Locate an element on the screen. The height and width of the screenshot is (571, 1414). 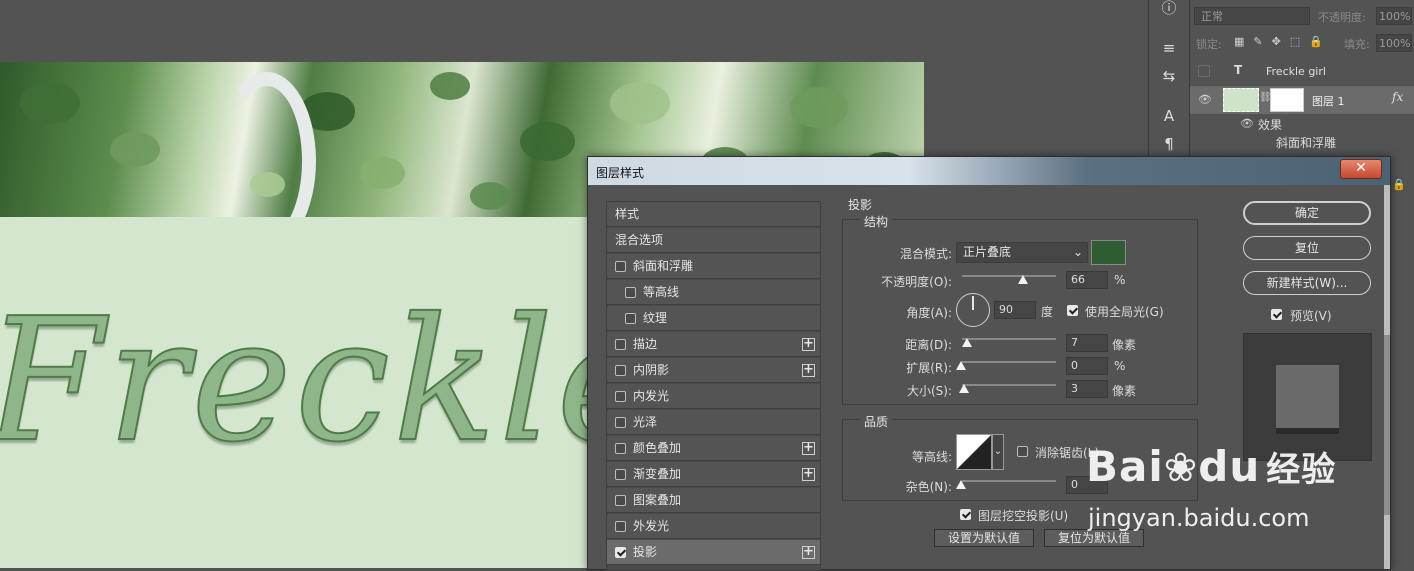
paragraph-icon: ¶ is located at coordinates (1169, 144).